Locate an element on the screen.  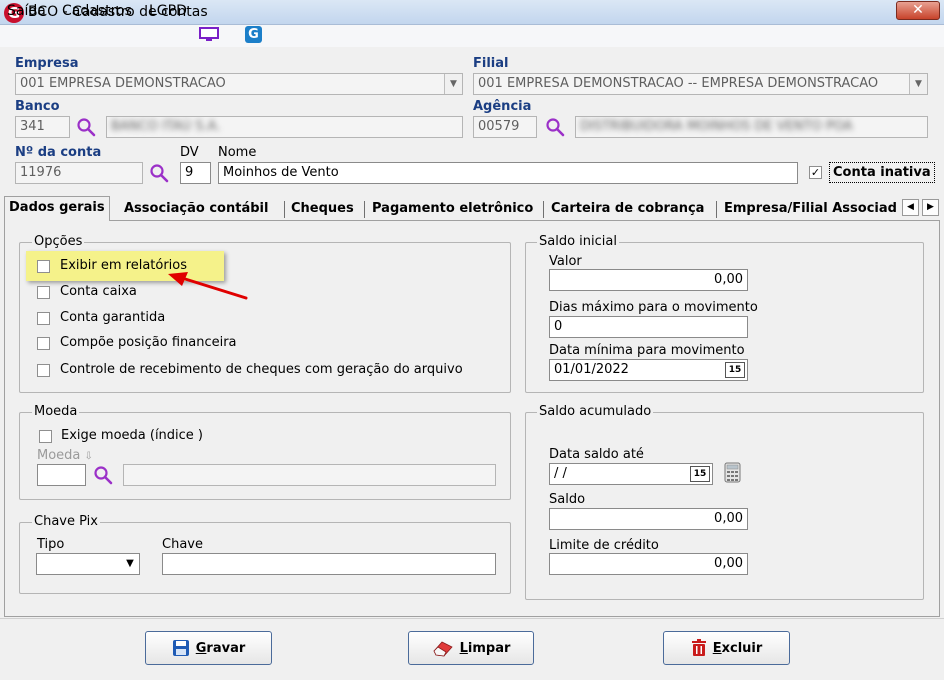
moeda-code-field is located at coordinates (61, 475).